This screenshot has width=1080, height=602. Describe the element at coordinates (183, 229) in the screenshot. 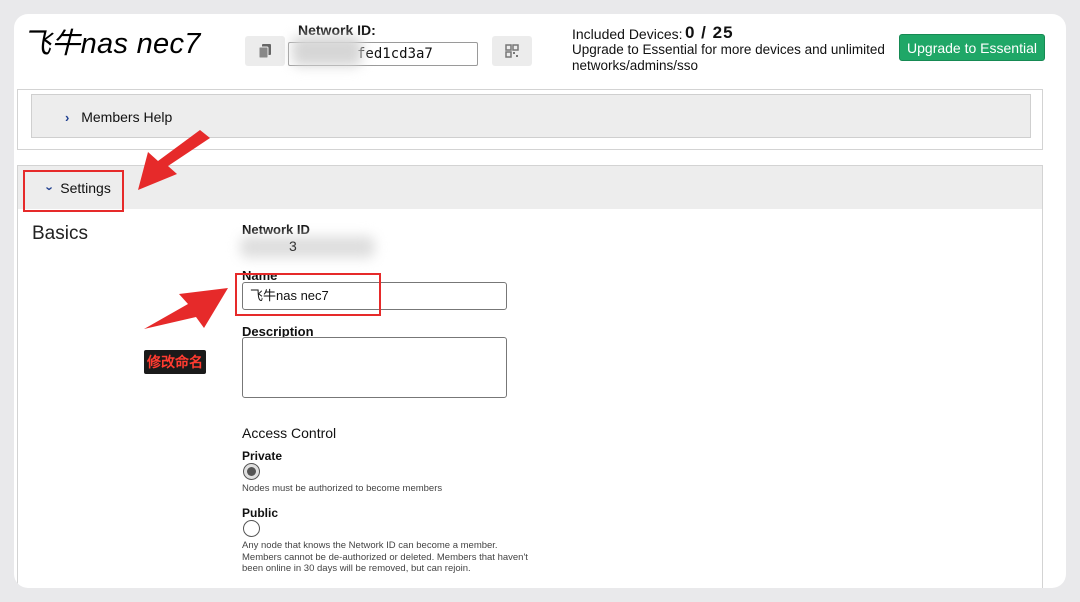

I see `annotation-arrows` at that location.